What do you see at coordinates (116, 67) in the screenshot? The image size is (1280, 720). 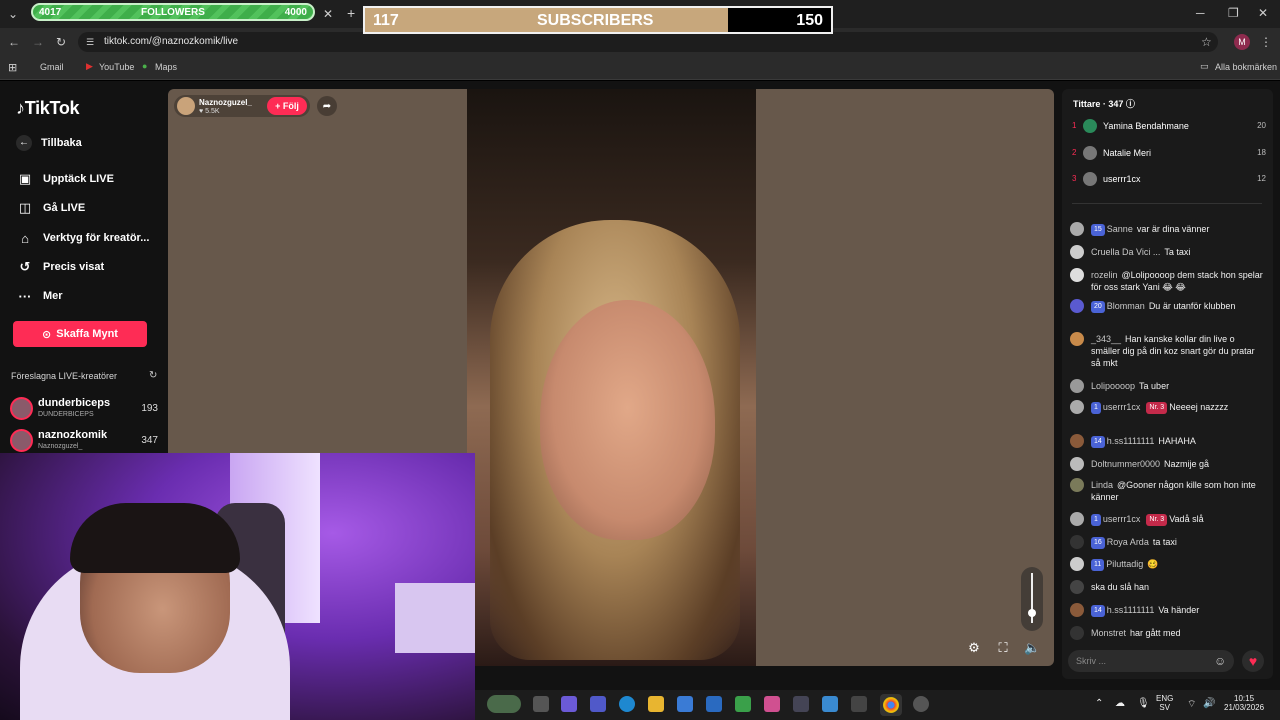 I see `bookmark-youtube: YouTube` at bounding box center [116, 67].